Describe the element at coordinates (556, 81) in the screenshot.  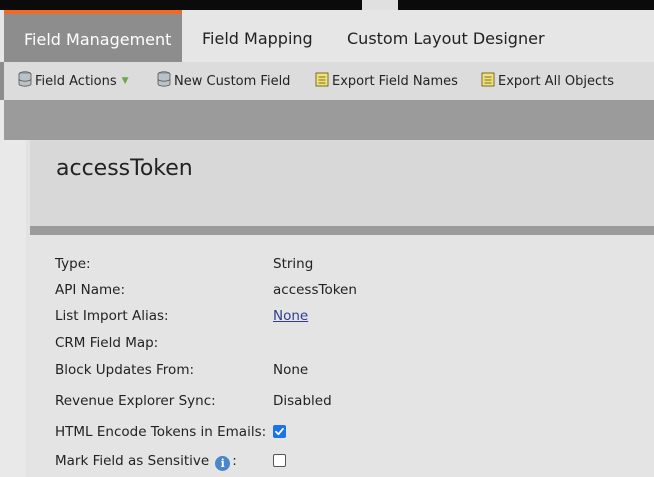
I see `export-all-objects-label: Export All Objects` at that location.